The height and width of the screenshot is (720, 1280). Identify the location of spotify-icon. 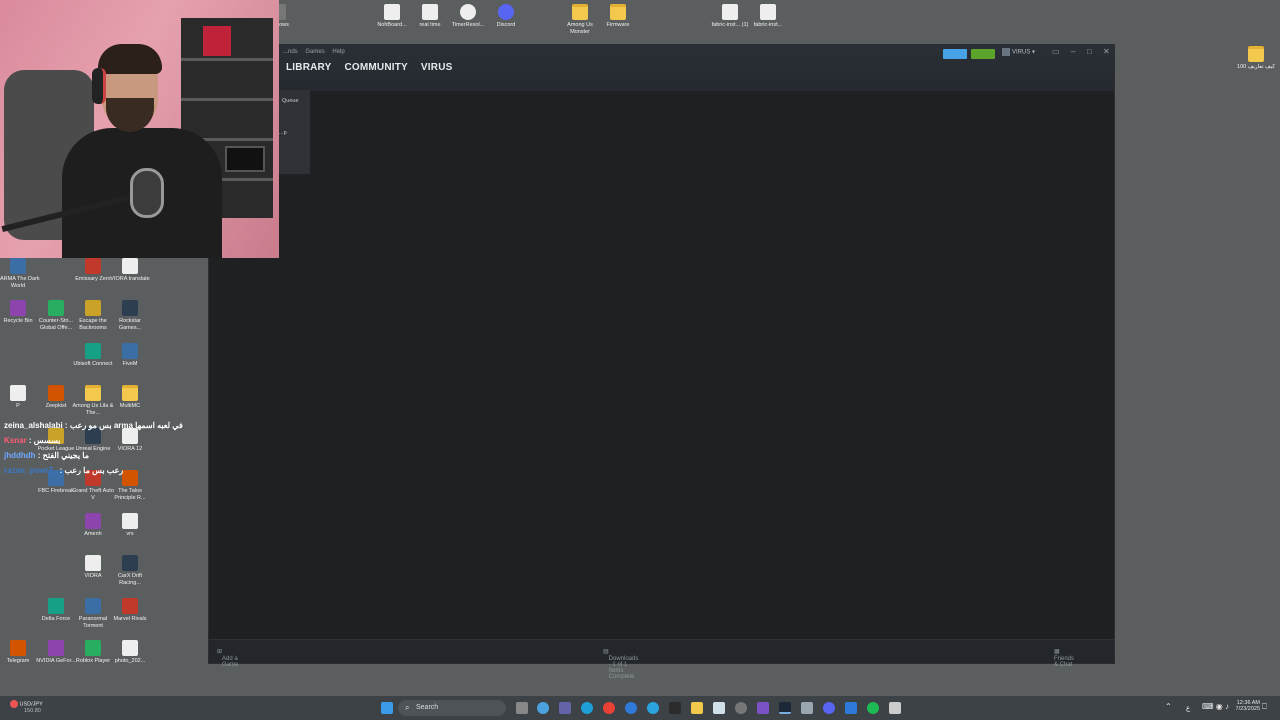
(873, 708).